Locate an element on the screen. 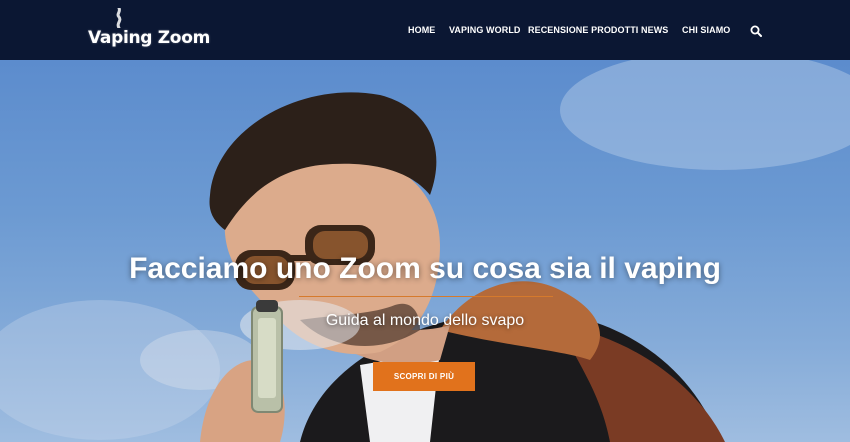  search-icon is located at coordinates (756, 31).